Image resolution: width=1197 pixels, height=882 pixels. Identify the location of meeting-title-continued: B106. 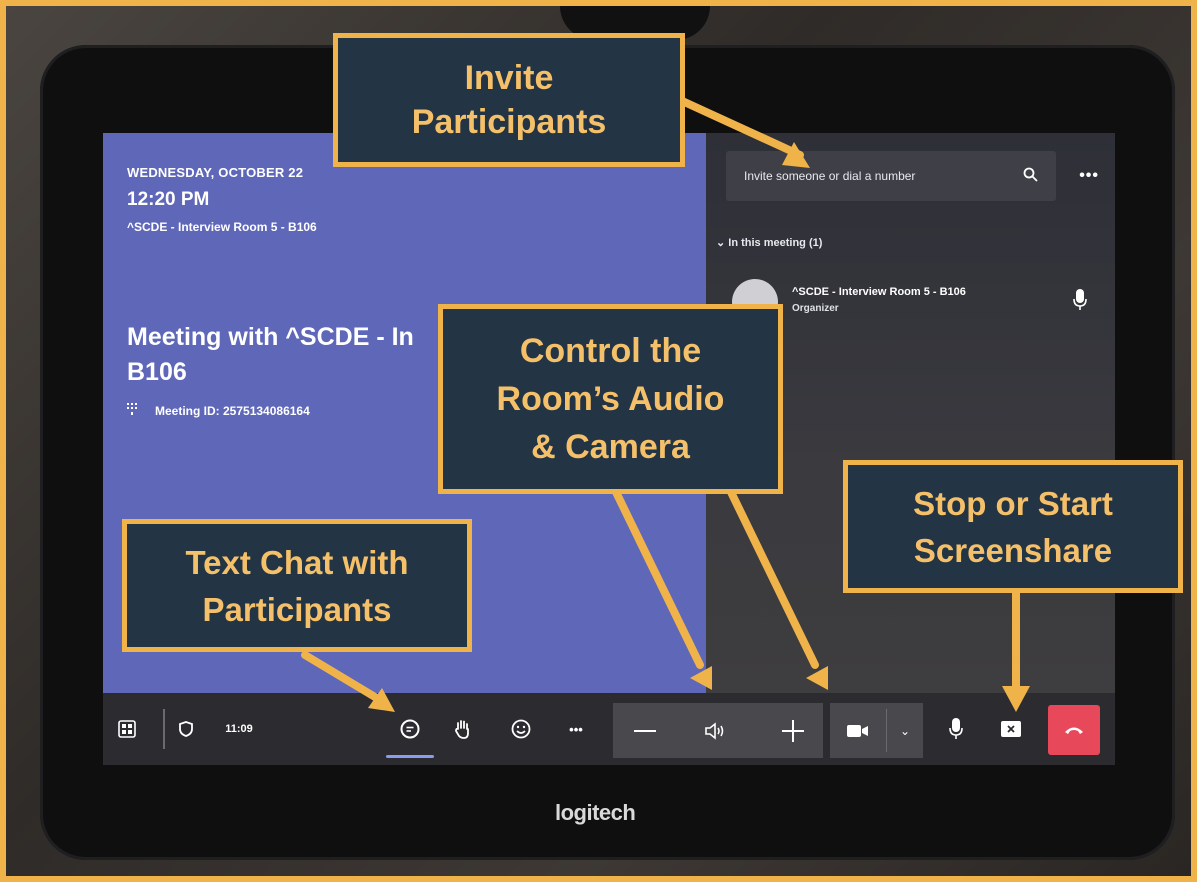
(157, 372).